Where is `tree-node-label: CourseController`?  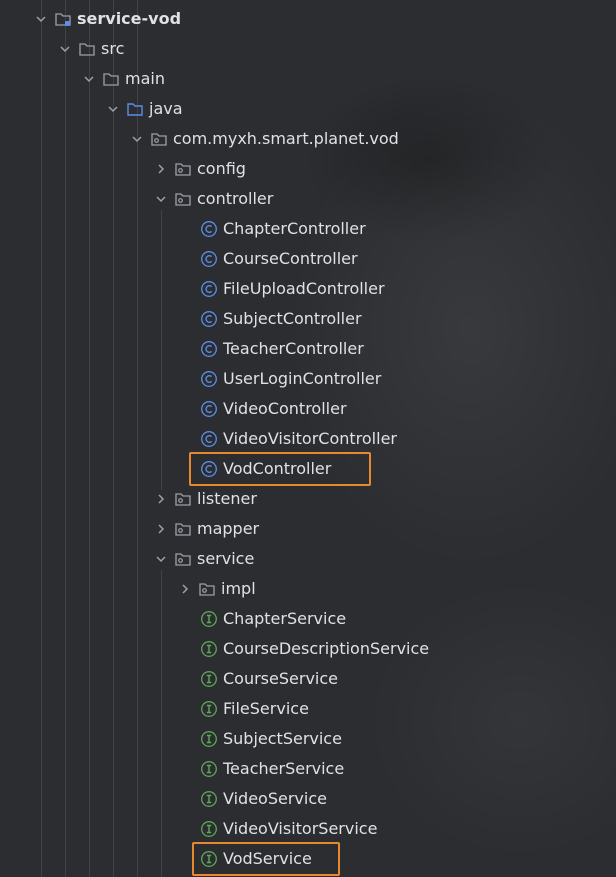 tree-node-label: CourseController is located at coordinates (290, 258).